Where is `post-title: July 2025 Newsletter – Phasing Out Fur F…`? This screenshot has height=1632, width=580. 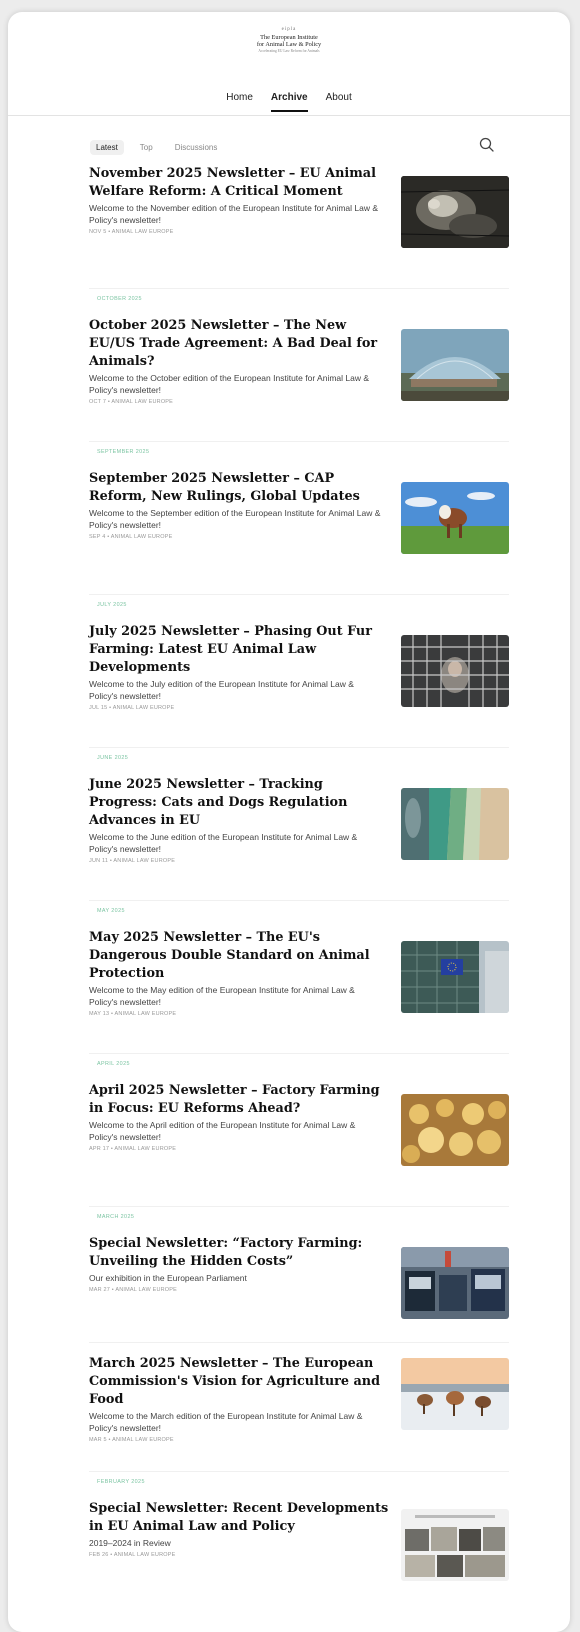
post-title: July 2025 Newsletter – Phasing Out Fur F… is located at coordinates (239, 650).